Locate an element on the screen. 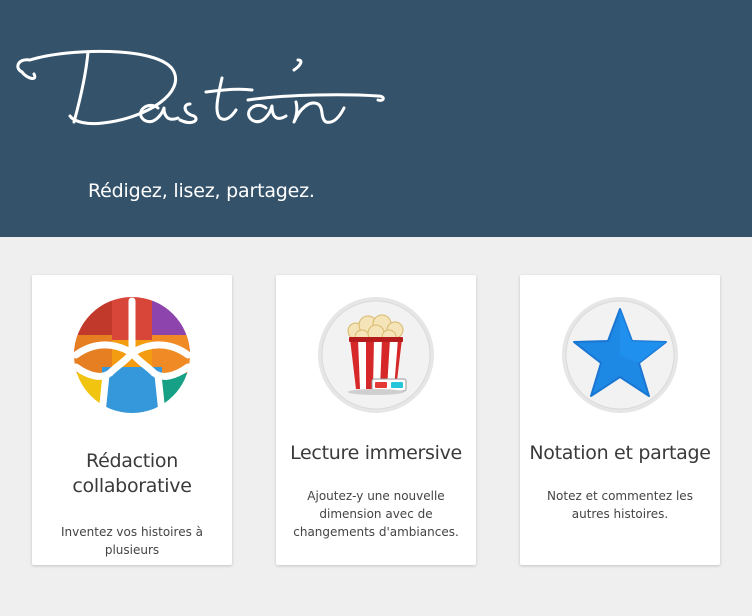  dastan-logo-script is located at coordinates (200, 87).